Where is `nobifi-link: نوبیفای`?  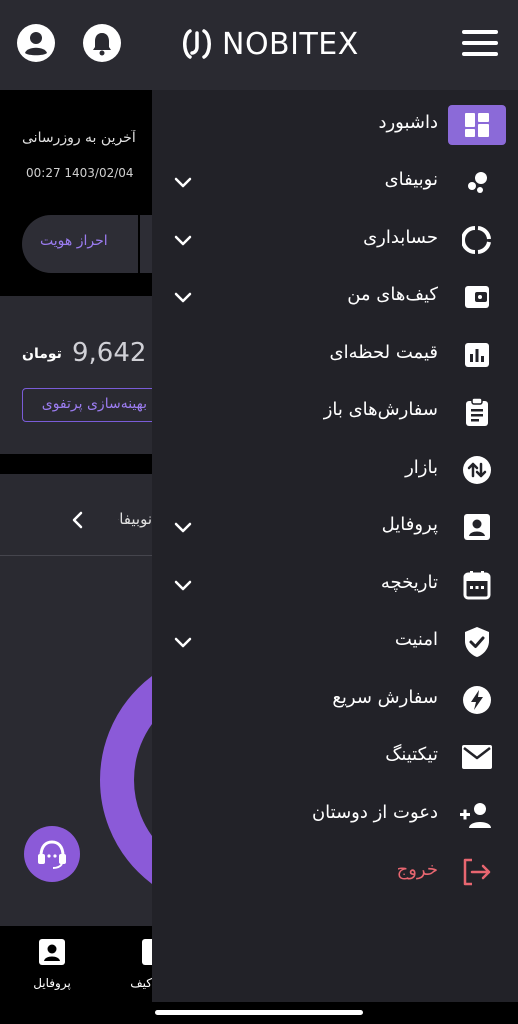 nobifi-link: نوبیفای is located at coordinates (135, 519).